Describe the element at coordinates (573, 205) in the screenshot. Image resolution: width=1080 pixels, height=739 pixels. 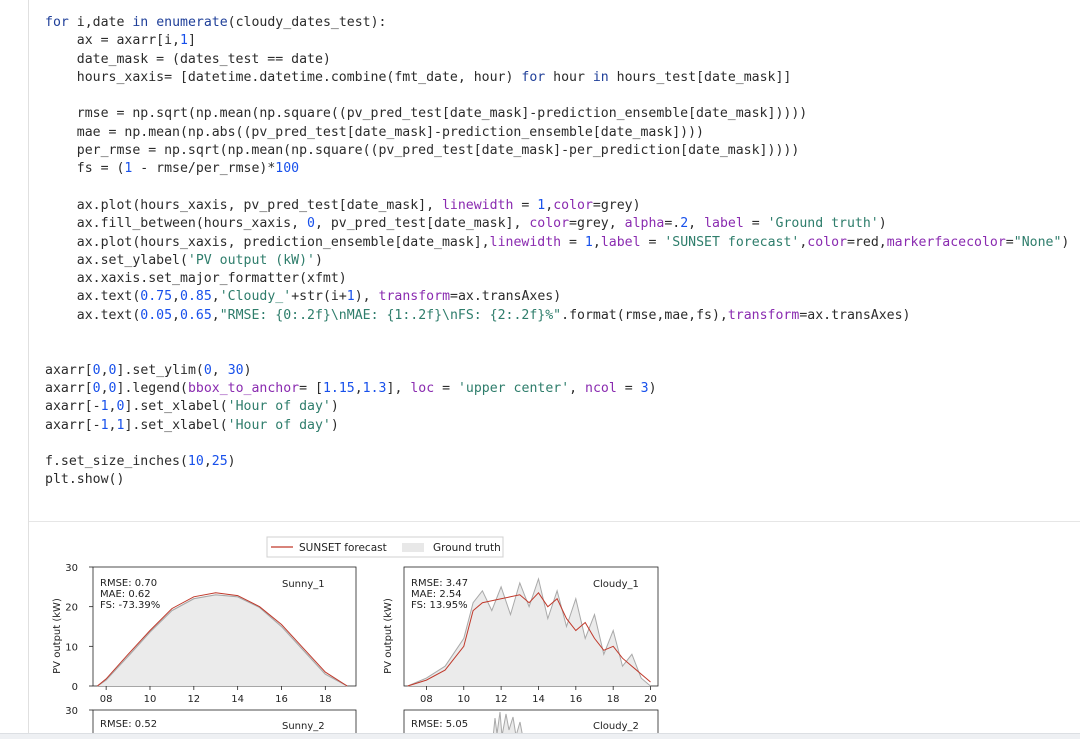
I see `code-token: color` at that location.